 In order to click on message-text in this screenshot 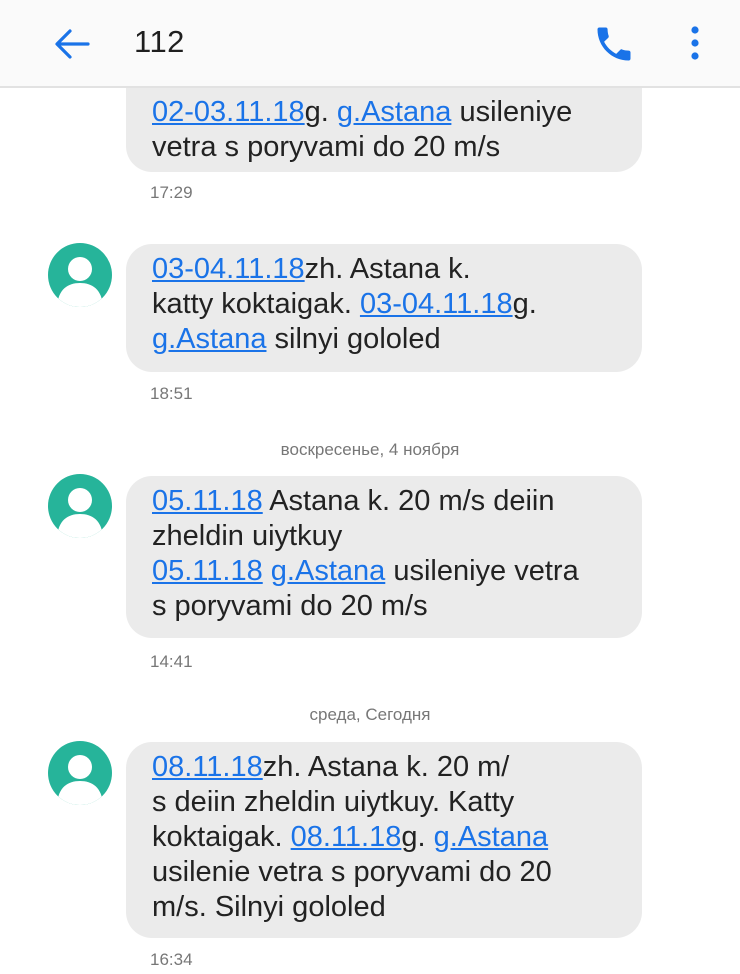, I will do `click(267, 571)`.